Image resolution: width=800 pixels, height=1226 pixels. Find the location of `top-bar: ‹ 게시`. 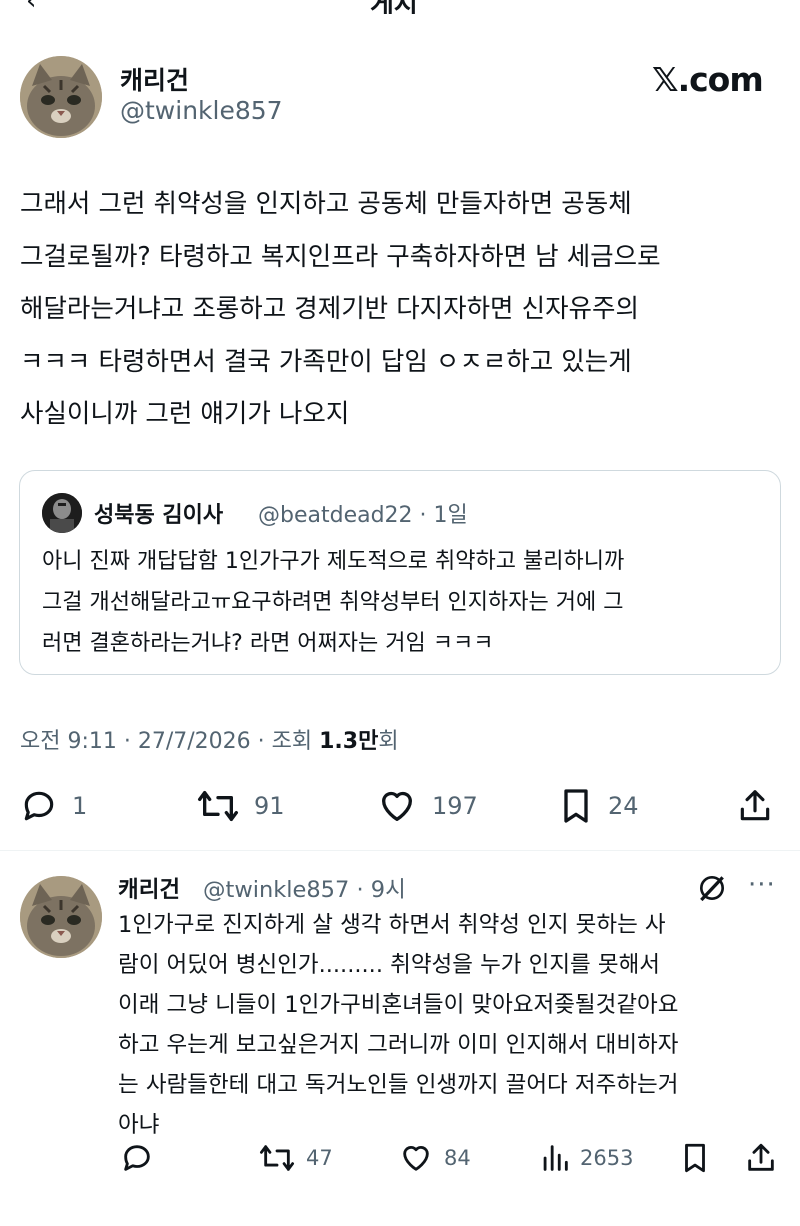

top-bar: ‹ 게시 is located at coordinates (400, 7).